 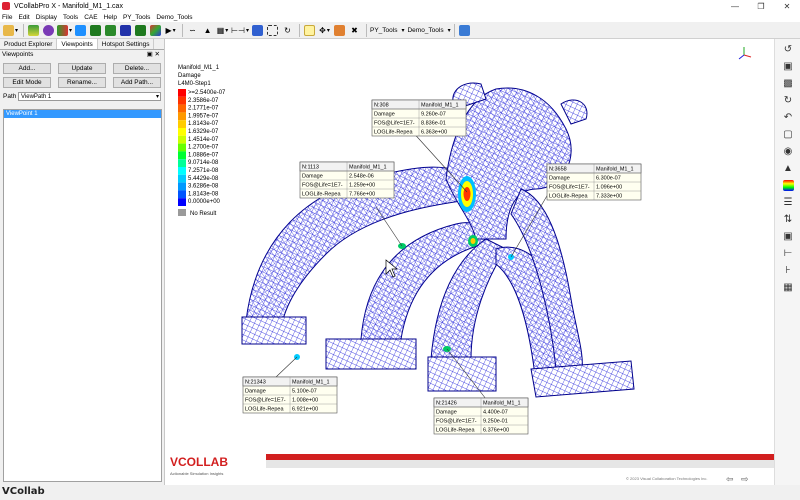 I want to click on menu-py-tools: PY_Tools, so click(x=136, y=17).